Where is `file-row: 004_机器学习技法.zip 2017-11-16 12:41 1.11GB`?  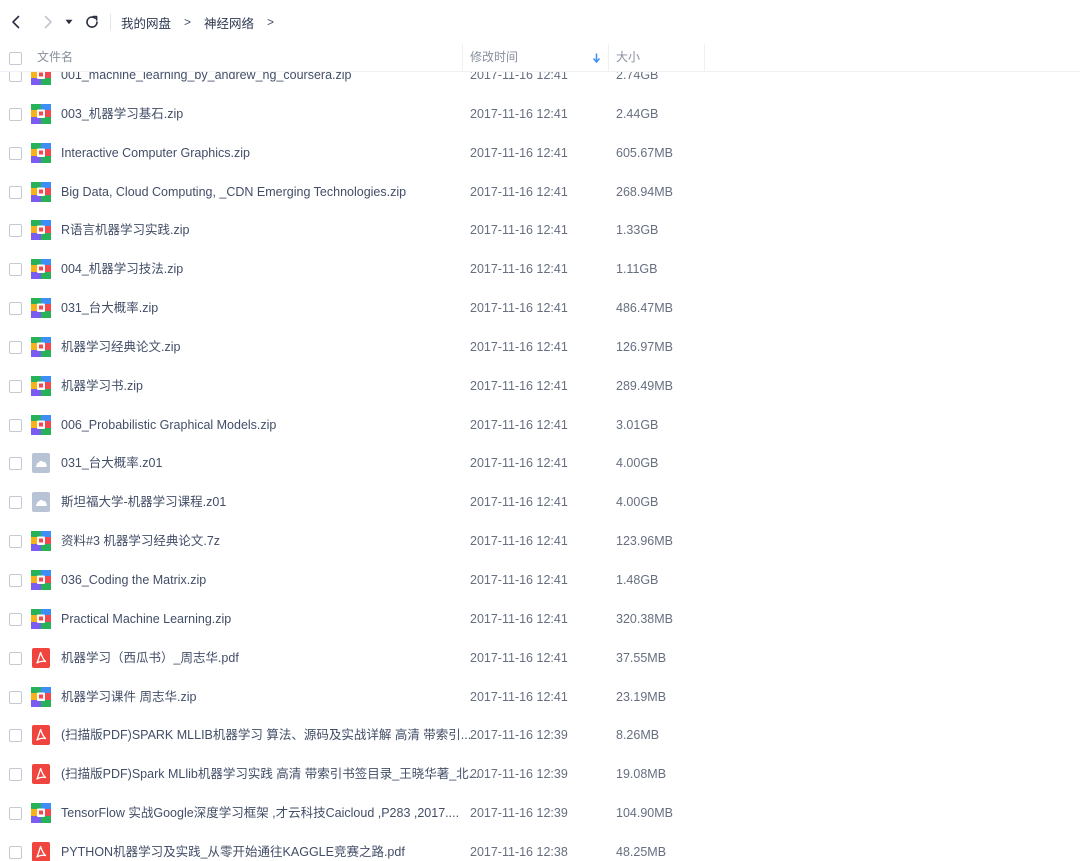 file-row: 004_机器学习技法.zip 2017-11-16 12:41 1.11GB is located at coordinates (540, 269).